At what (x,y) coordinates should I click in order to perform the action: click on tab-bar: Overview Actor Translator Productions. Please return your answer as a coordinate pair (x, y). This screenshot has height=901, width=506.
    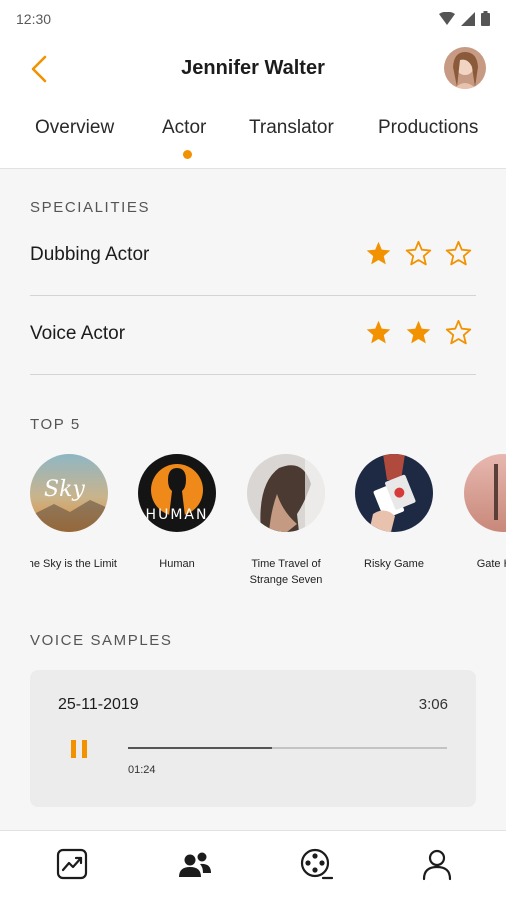
    Looking at the image, I should click on (253, 137).